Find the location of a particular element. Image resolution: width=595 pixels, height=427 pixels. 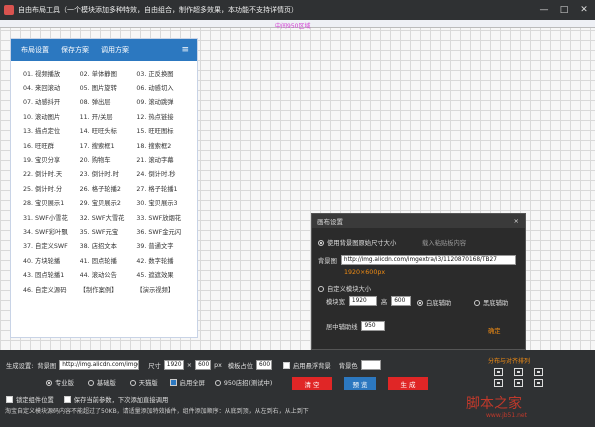

align-top-icon is located at coordinates (498, 383).